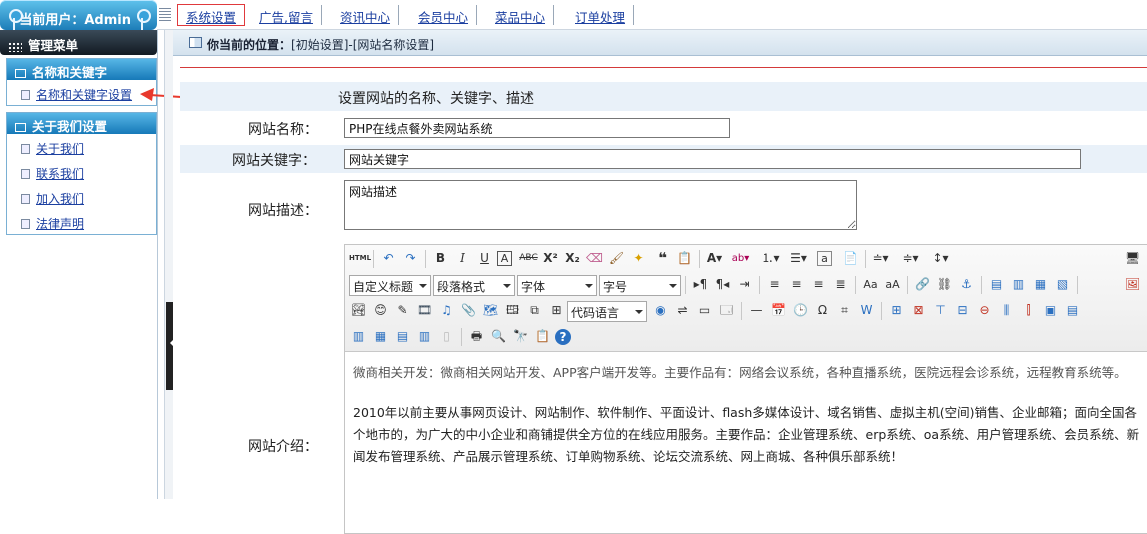 The height and width of the screenshot is (534, 1147). I want to click on sidebar-item-about-us: 关于我们, so click(81, 146).